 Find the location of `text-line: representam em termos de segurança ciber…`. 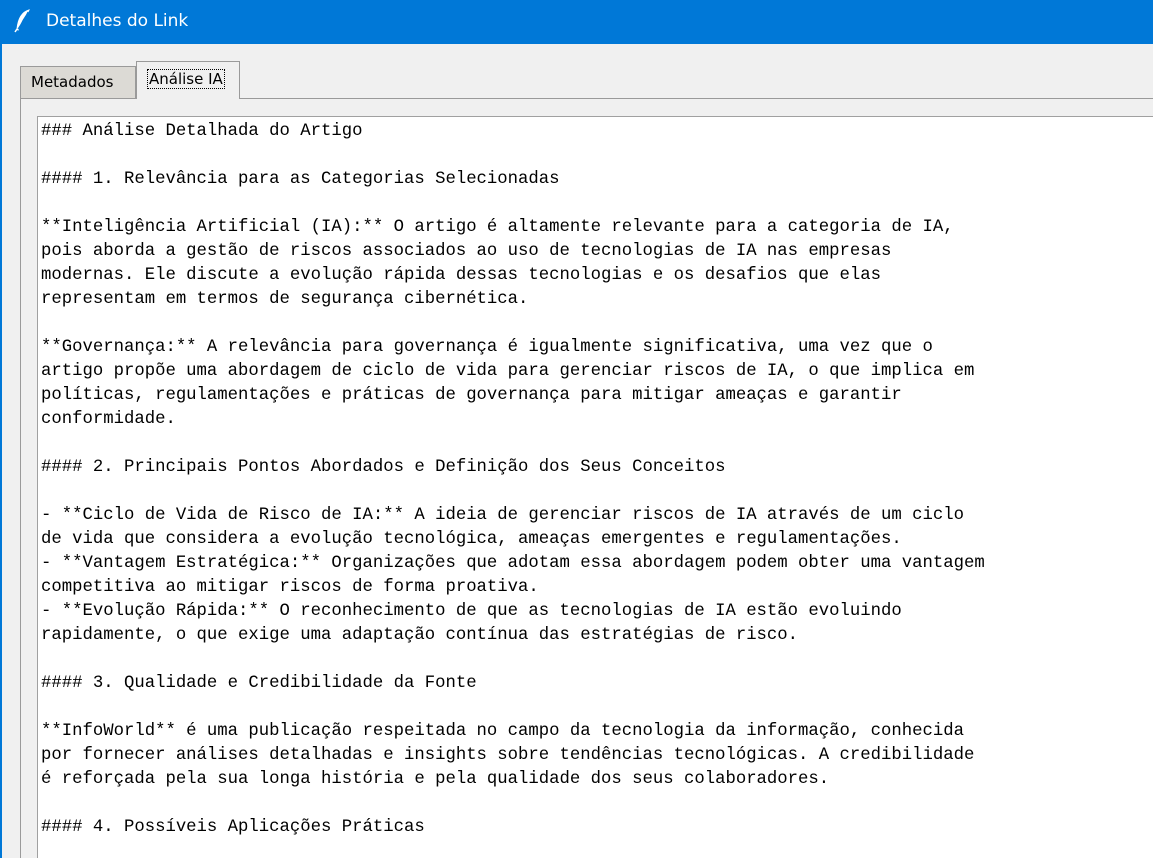

text-line: representam em termos de segurança ciber… is located at coordinates (285, 299).